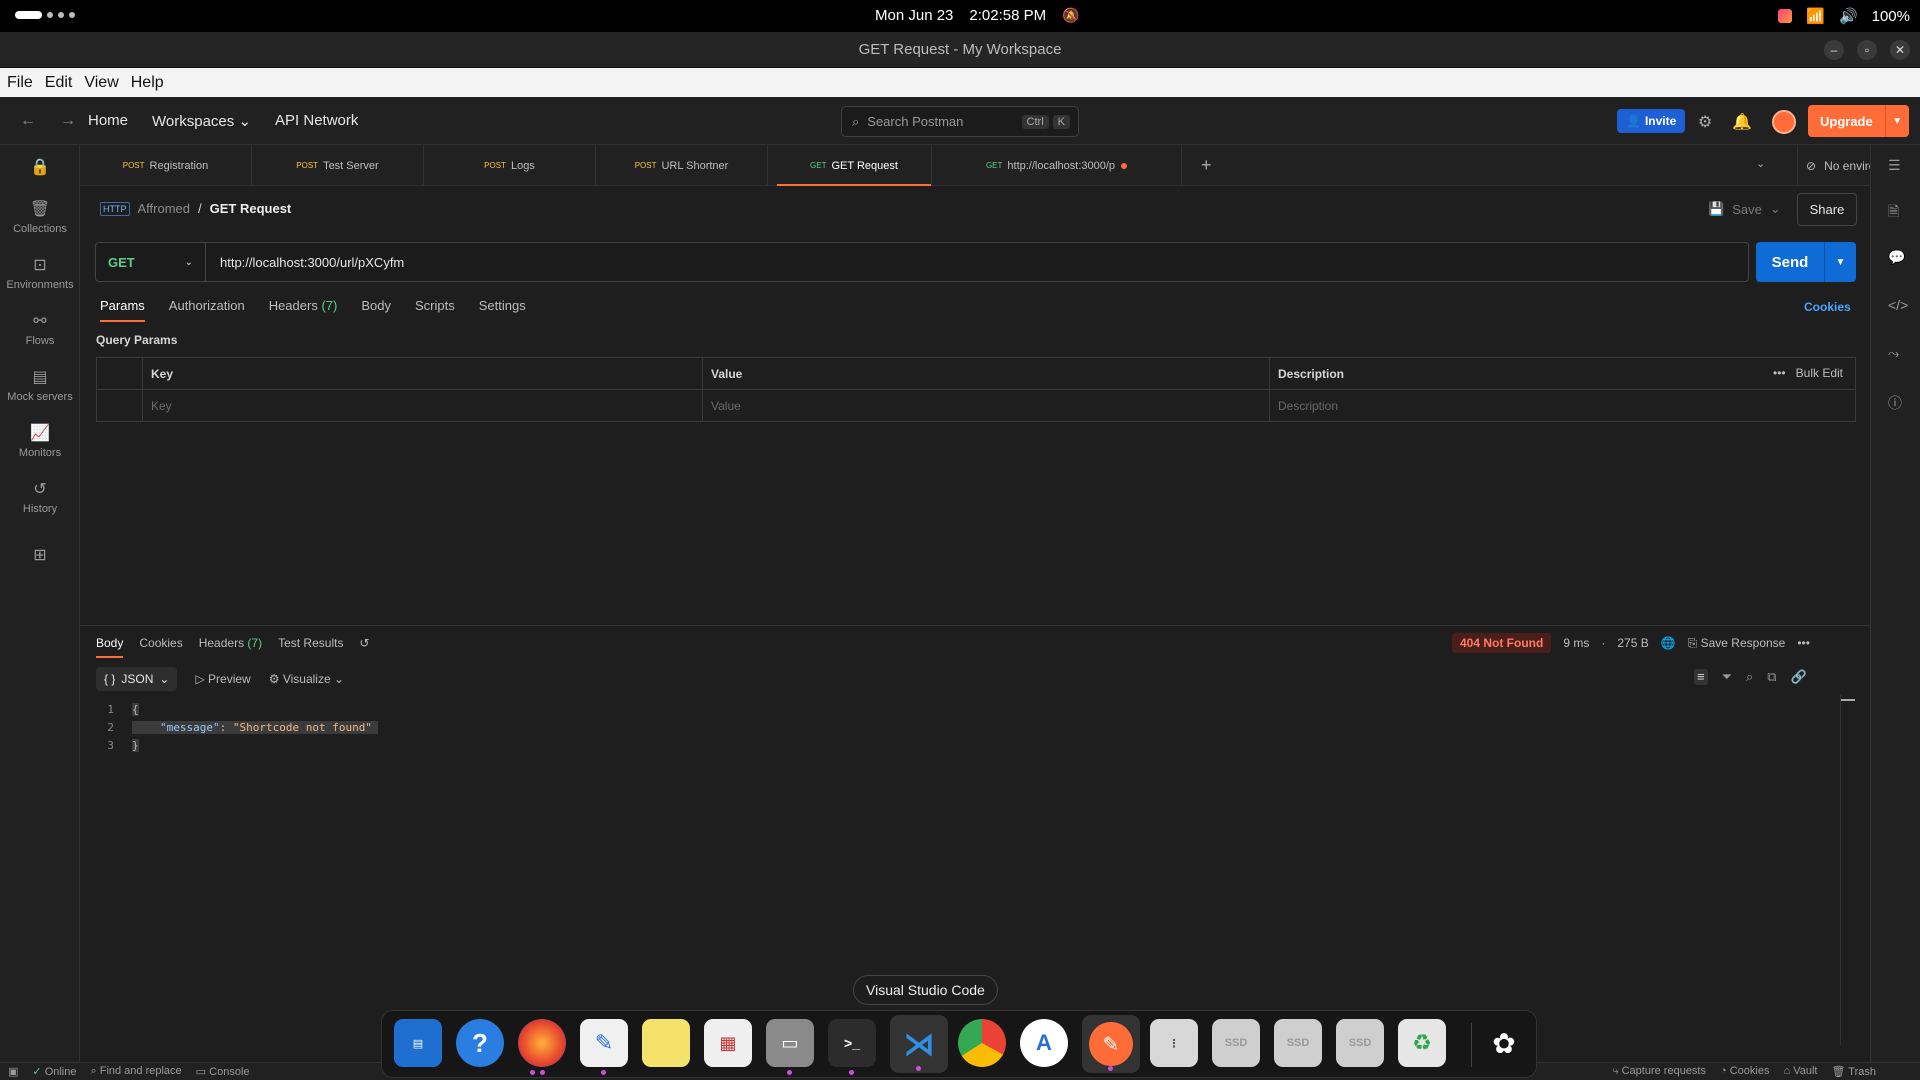 This screenshot has height=1080, width=1920. What do you see at coordinates (310, 647) in the screenshot?
I see `response-tab-test-results: Test Results` at bounding box center [310, 647].